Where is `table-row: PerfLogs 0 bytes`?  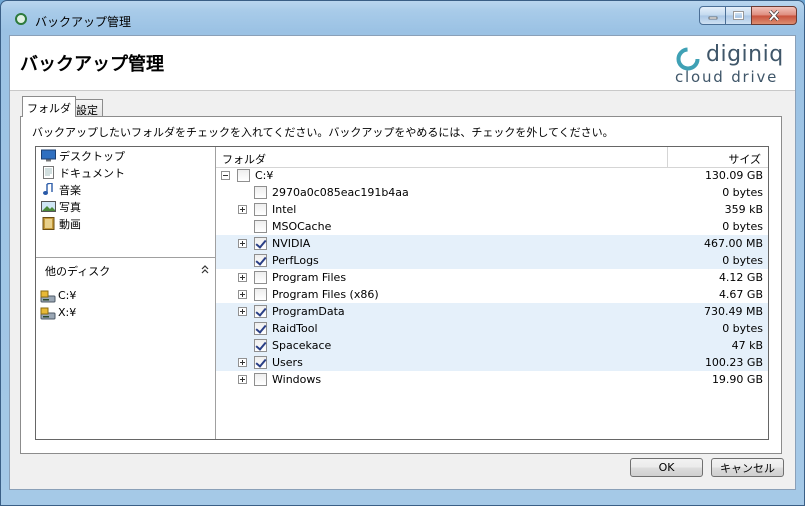
table-row: PerfLogs 0 bytes is located at coordinates (492, 260).